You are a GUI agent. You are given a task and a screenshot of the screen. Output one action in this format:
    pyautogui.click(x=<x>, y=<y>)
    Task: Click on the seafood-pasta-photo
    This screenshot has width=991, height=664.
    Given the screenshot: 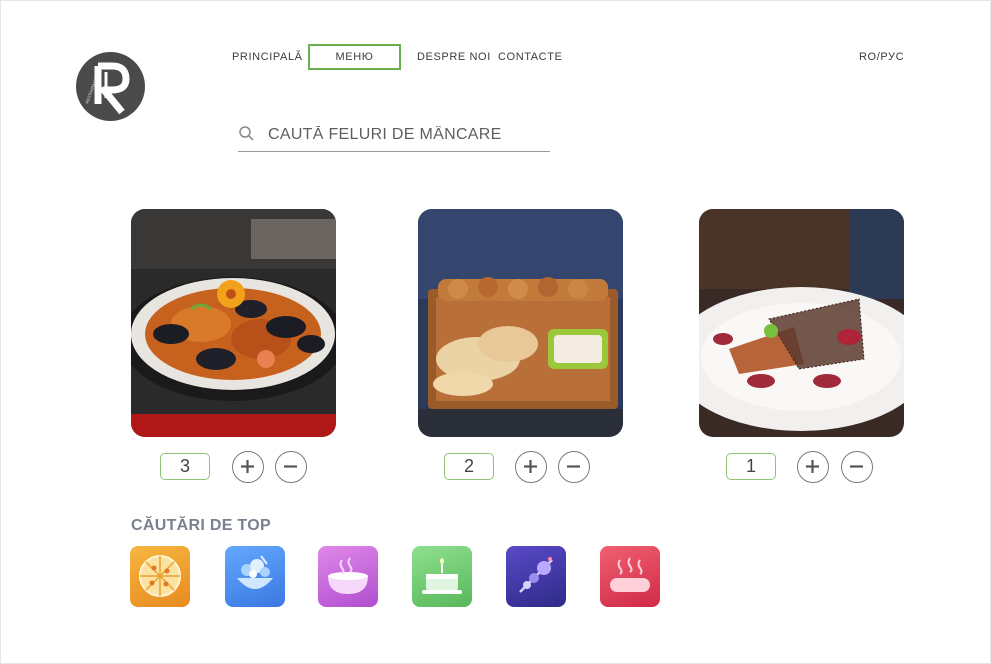 What is the action you would take?
    pyautogui.click(x=233, y=323)
    